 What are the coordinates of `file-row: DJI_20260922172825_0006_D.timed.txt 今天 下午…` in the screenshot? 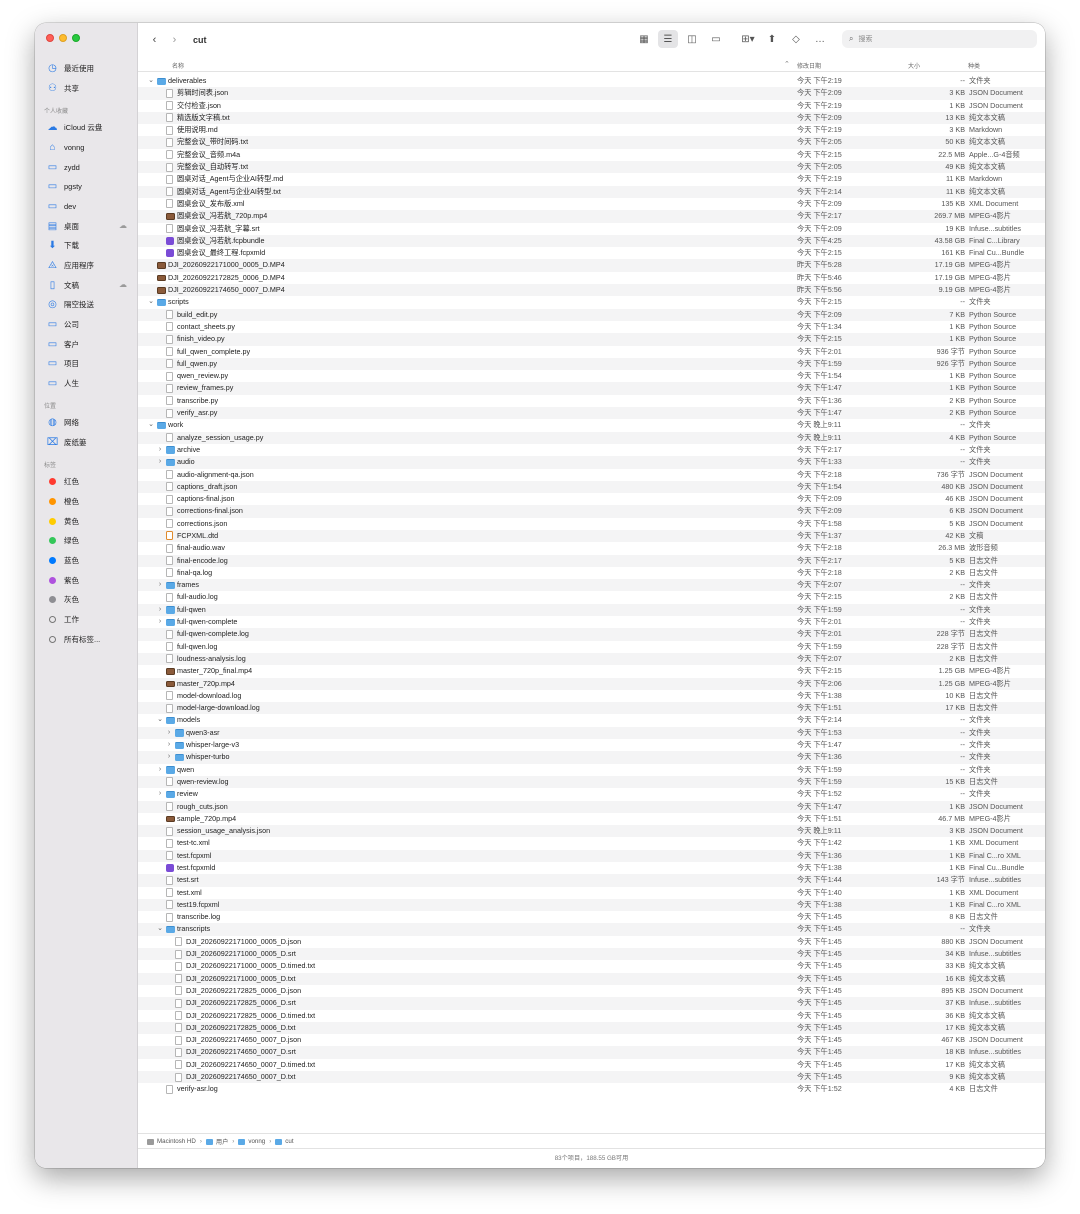 It's located at (591, 1016).